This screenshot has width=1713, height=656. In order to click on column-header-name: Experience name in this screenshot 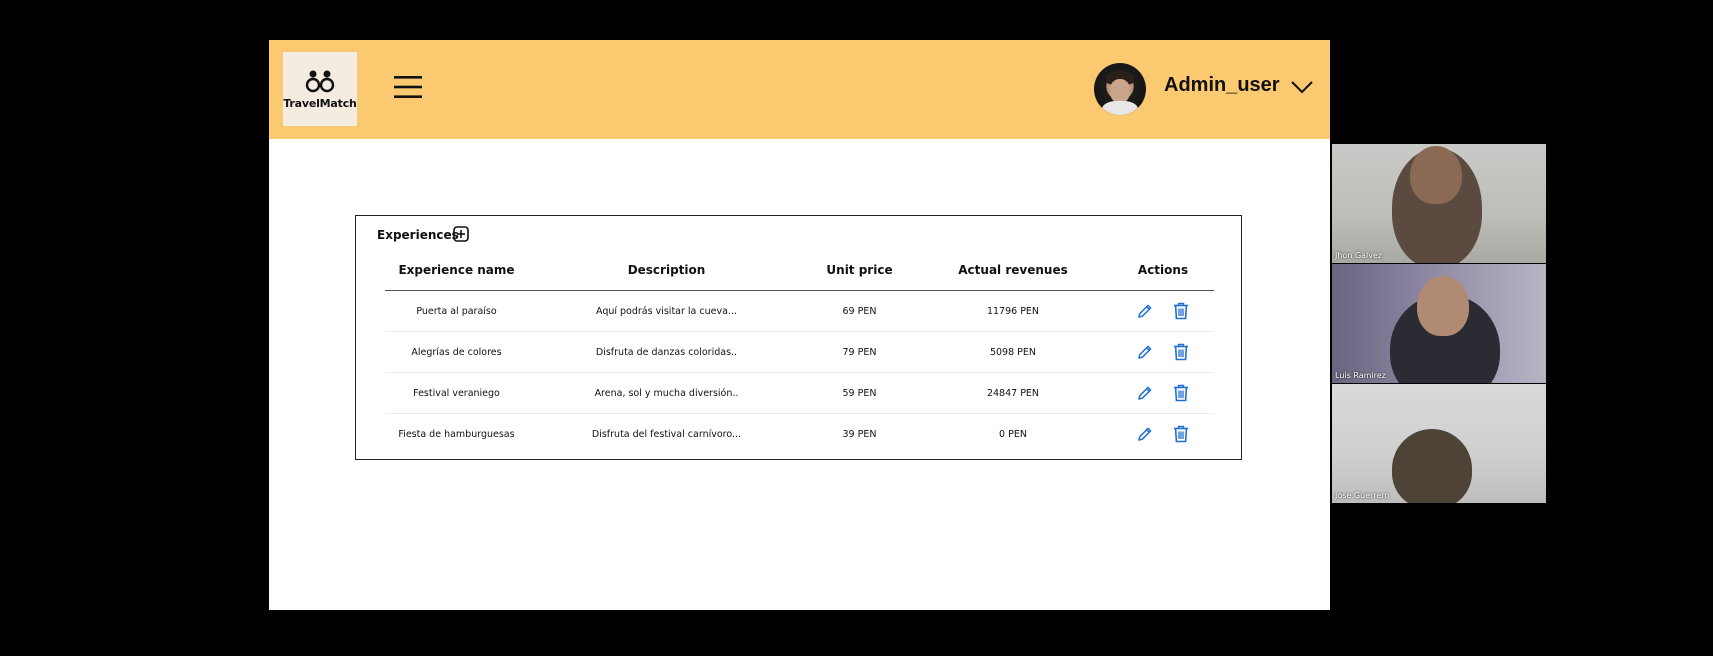, I will do `click(456, 270)`.